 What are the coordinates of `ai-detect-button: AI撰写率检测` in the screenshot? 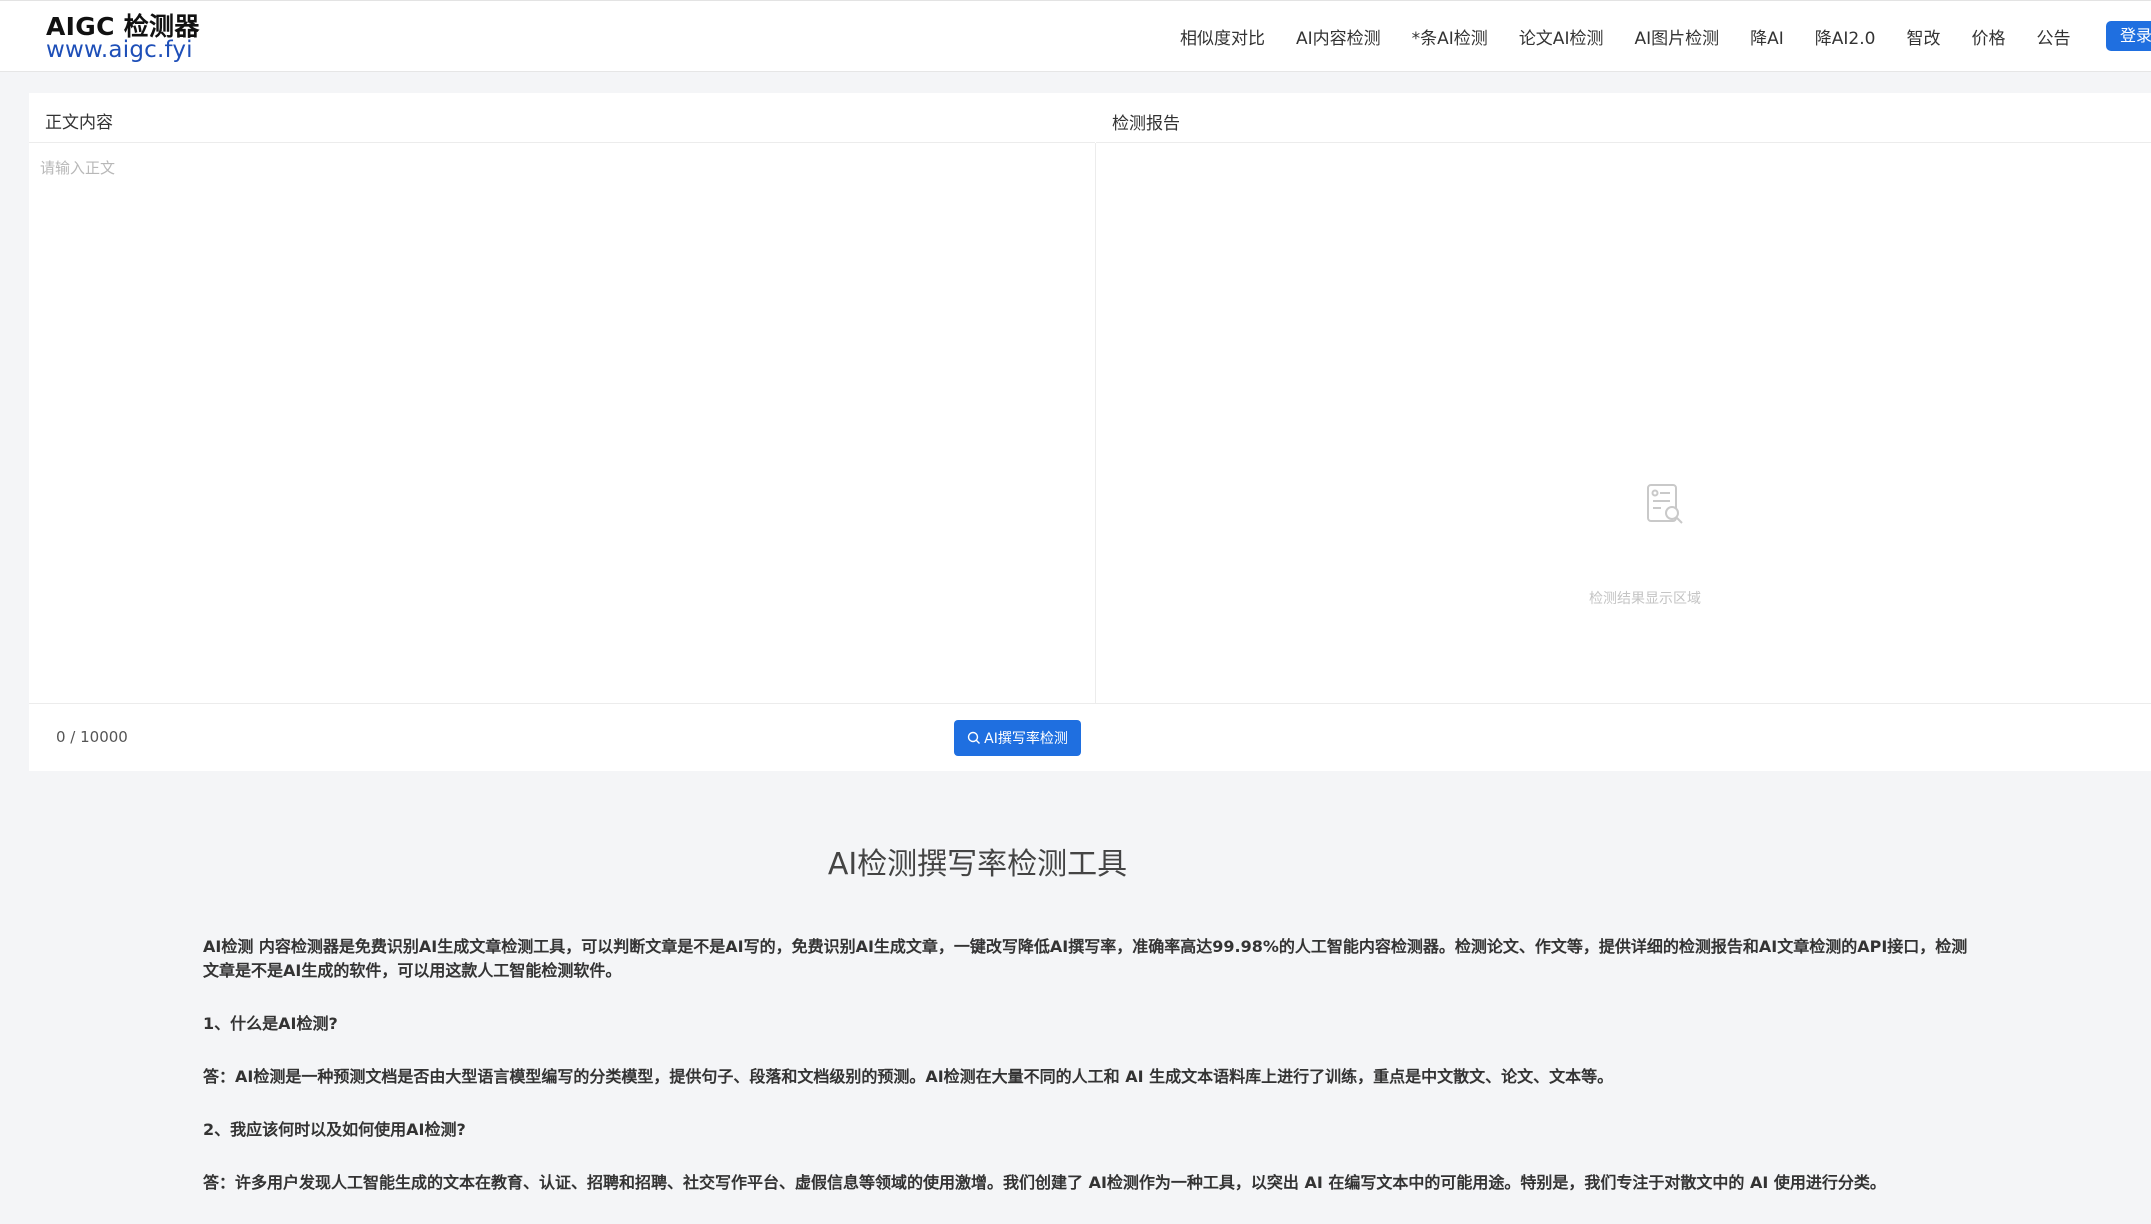 It's located at (1017, 738).